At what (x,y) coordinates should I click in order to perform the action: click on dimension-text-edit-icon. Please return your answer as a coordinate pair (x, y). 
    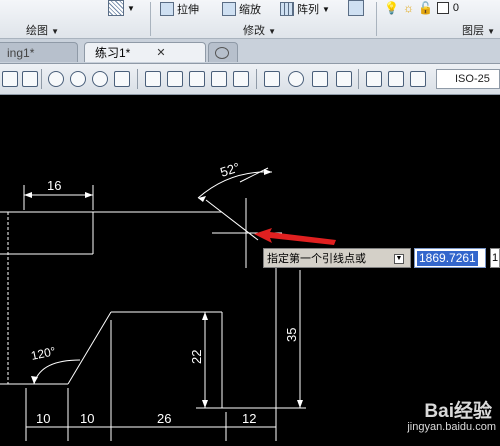
    Looking at the image, I should click on (396, 79).